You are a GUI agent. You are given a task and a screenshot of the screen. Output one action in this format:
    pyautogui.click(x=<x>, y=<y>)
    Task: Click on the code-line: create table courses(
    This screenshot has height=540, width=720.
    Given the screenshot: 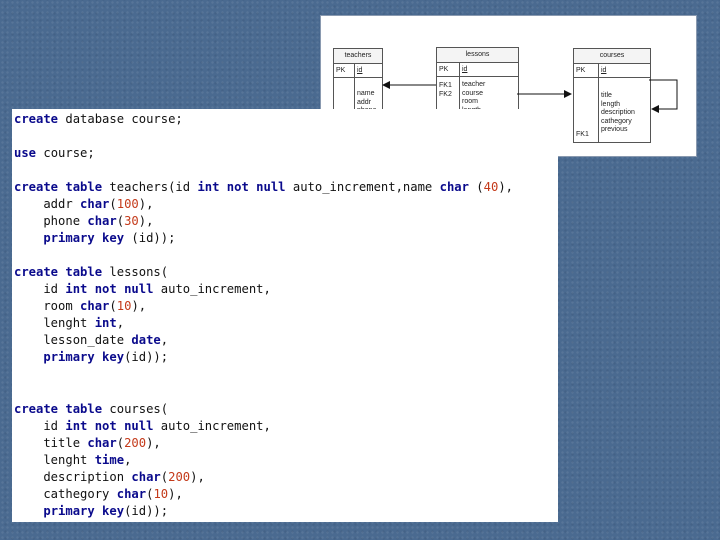 What is the action you would take?
    pyautogui.click(x=91, y=409)
    